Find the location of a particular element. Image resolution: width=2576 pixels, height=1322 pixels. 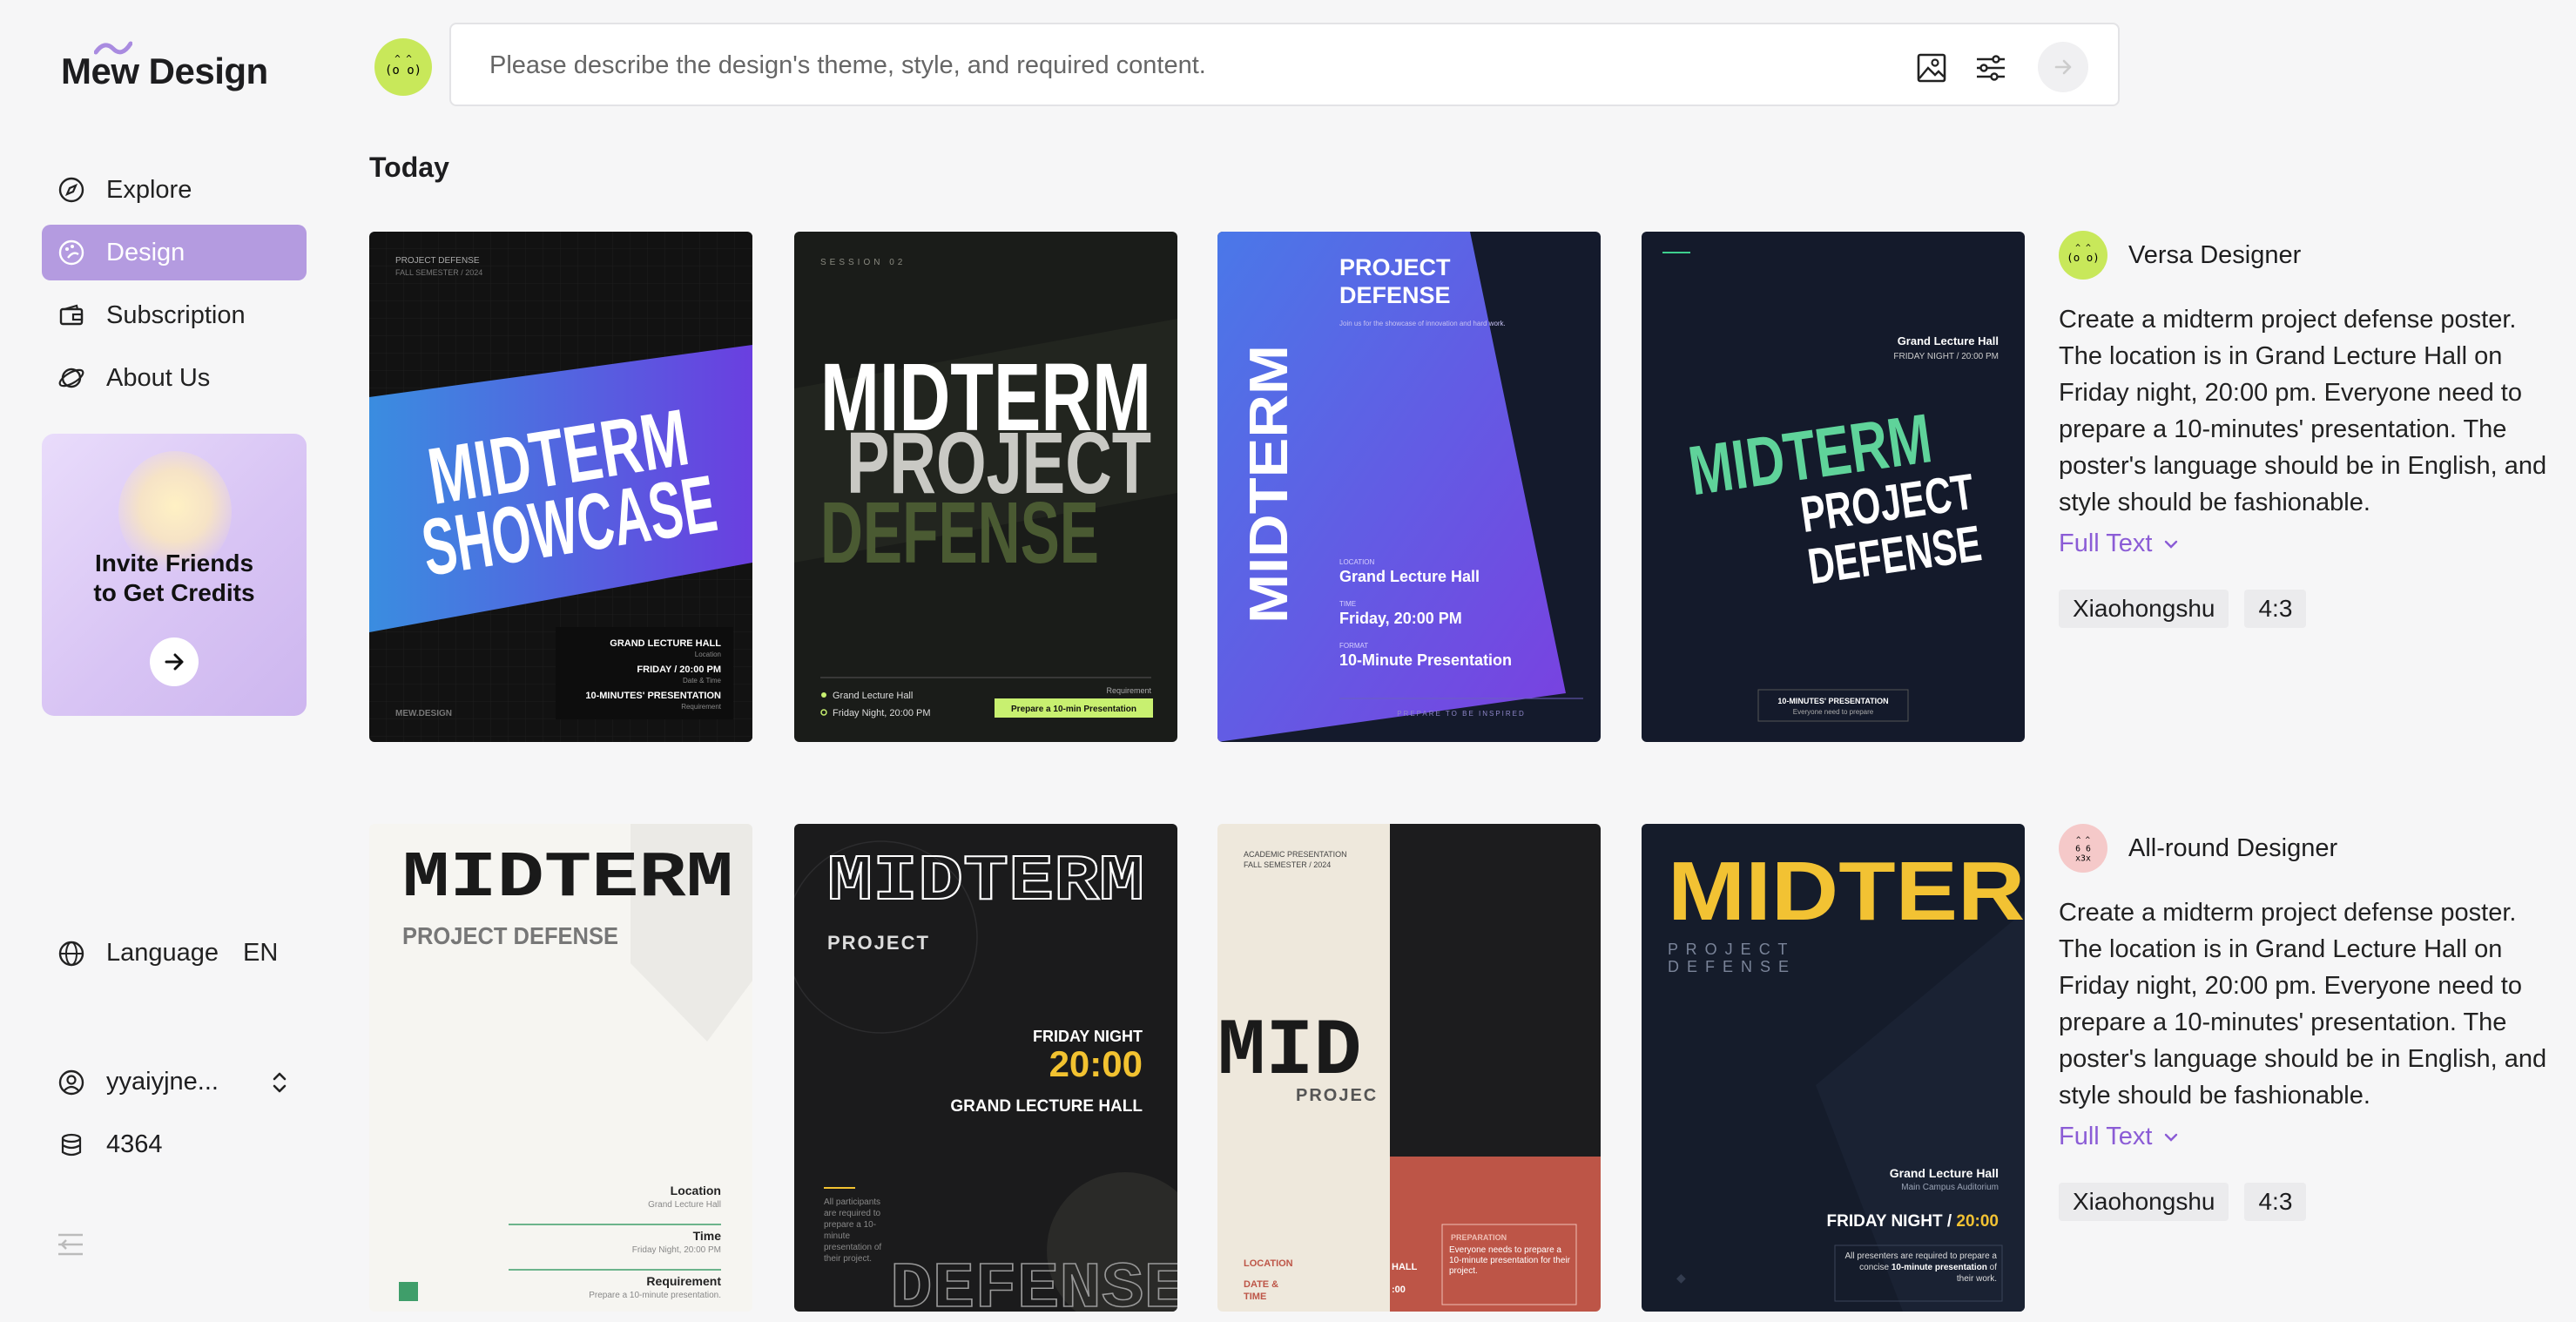

image-upload-icon is located at coordinates (1931, 68).